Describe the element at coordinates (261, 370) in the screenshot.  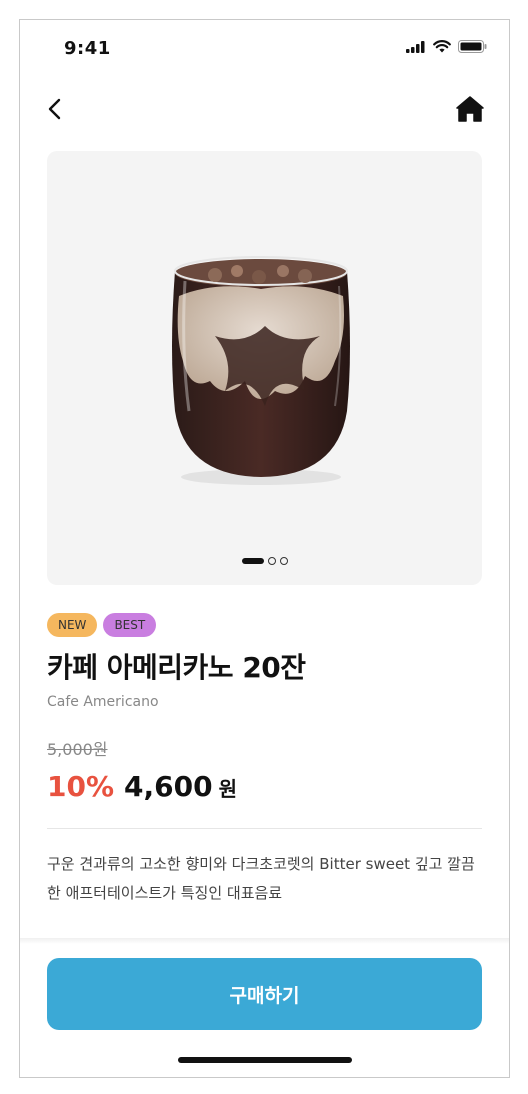
I see `product-image` at that location.